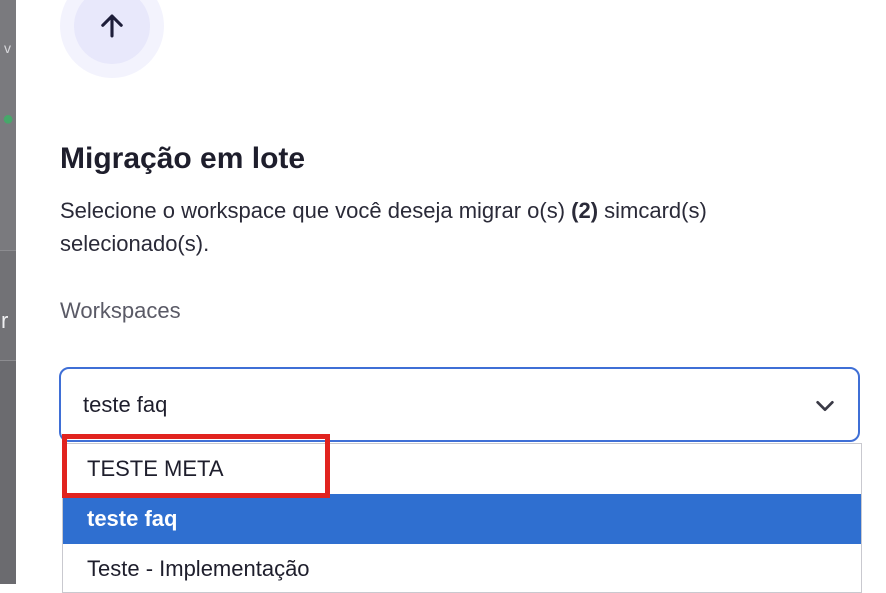  I want to click on icon-halo, so click(112, 39).